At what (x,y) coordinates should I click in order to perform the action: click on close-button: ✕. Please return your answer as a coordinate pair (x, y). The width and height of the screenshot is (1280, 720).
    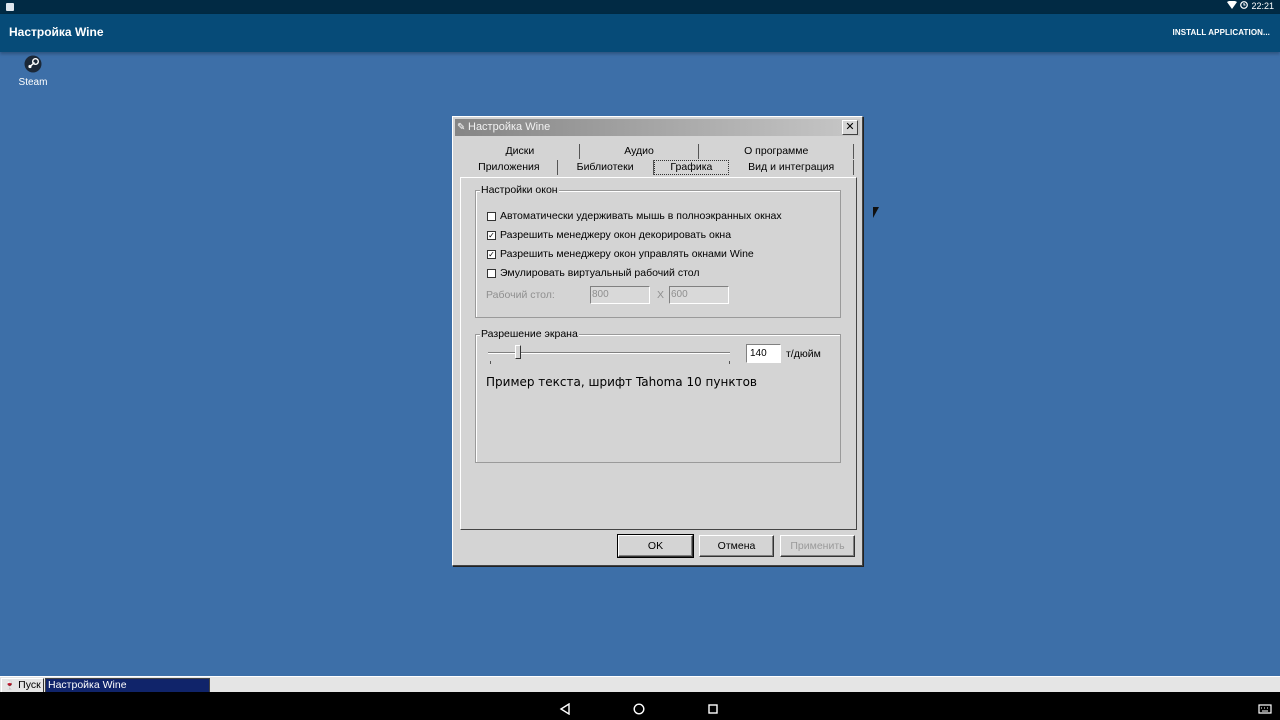
    Looking at the image, I should click on (850, 127).